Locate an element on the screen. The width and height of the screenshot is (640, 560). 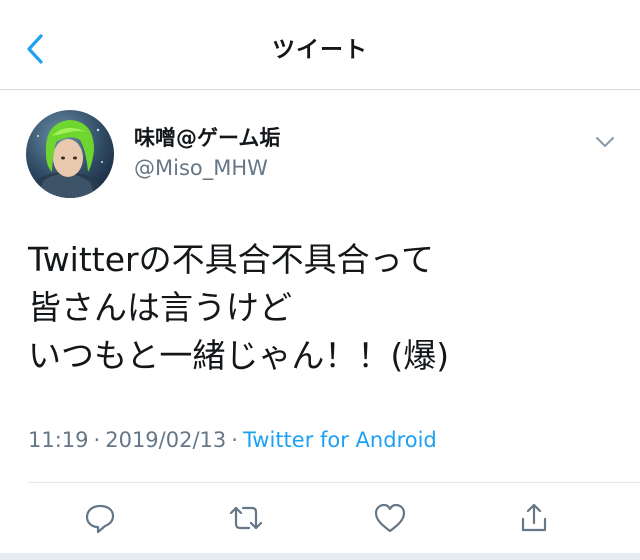
reply-button is located at coordinates (100, 518).